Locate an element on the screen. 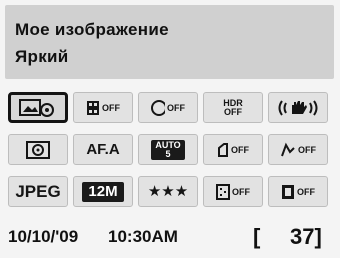 Image resolution: width=340 pixels, height=258 pixels. remaining-bracket: [ is located at coordinates (257, 236).